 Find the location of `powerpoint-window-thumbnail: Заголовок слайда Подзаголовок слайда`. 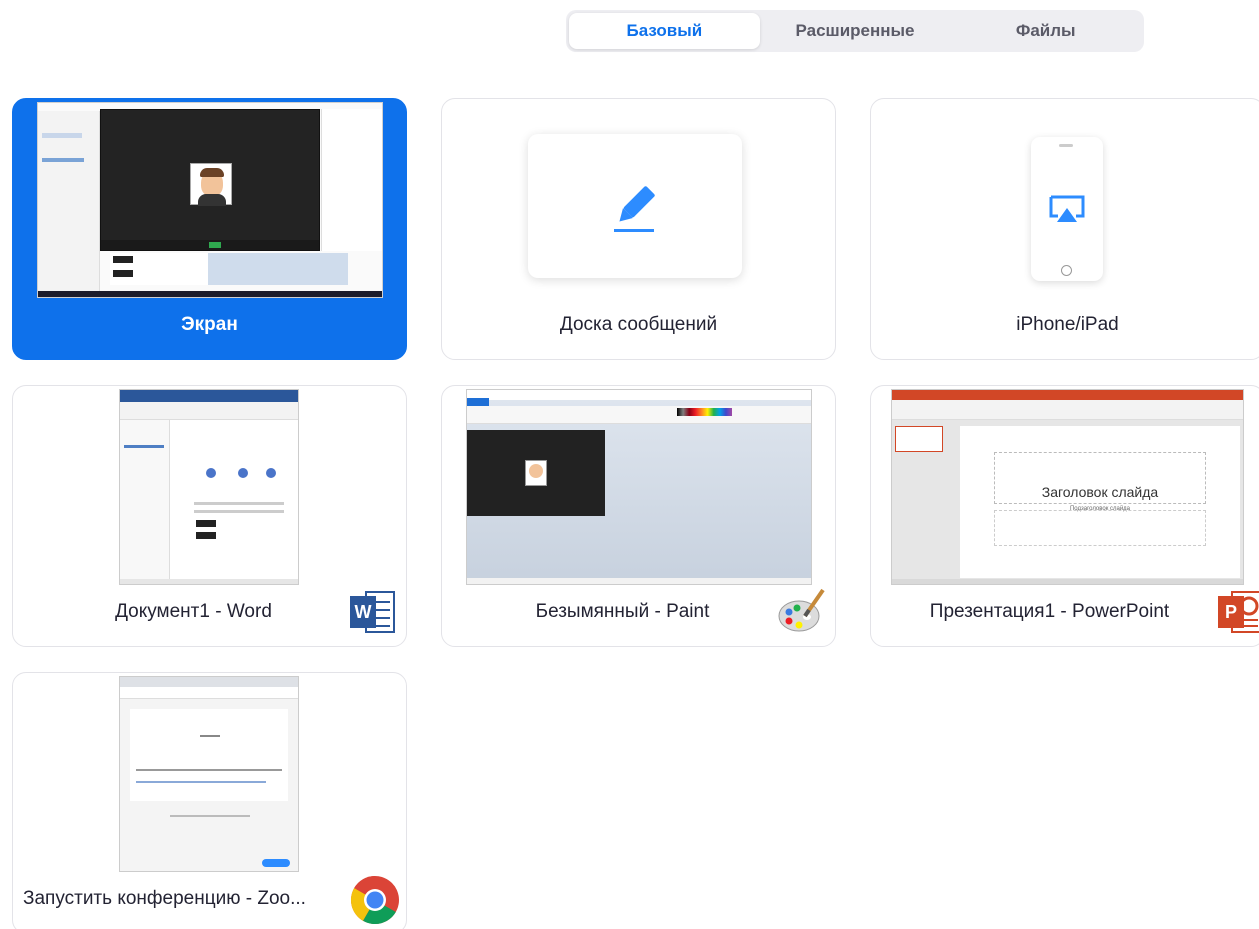

powerpoint-window-thumbnail: Заголовок слайда Подзаголовок слайда is located at coordinates (1067, 487).